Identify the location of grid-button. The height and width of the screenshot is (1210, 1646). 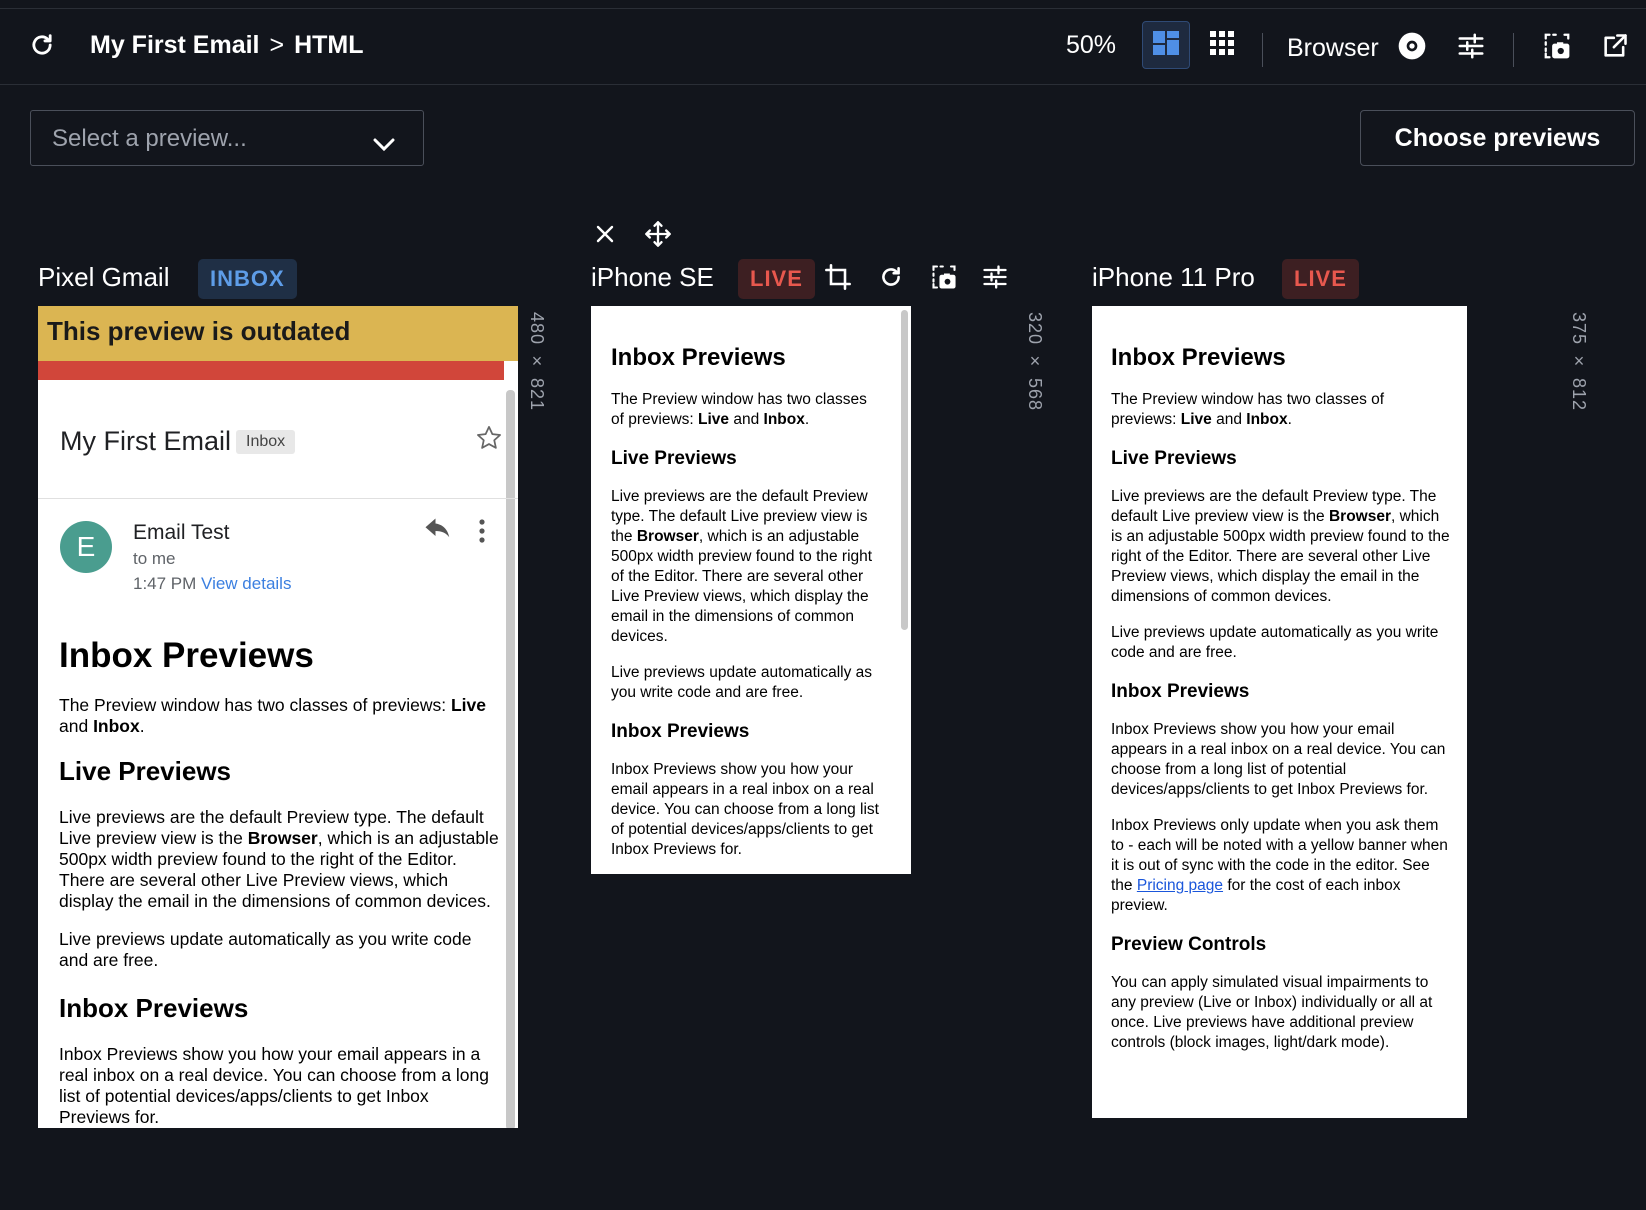
(1222, 45).